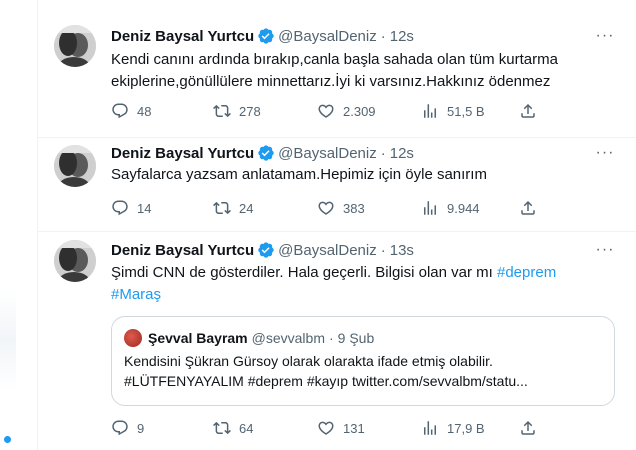 This screenshot has width=636, height=450. I want to click on quoted-date: 9 Şub, so click(356, 338).